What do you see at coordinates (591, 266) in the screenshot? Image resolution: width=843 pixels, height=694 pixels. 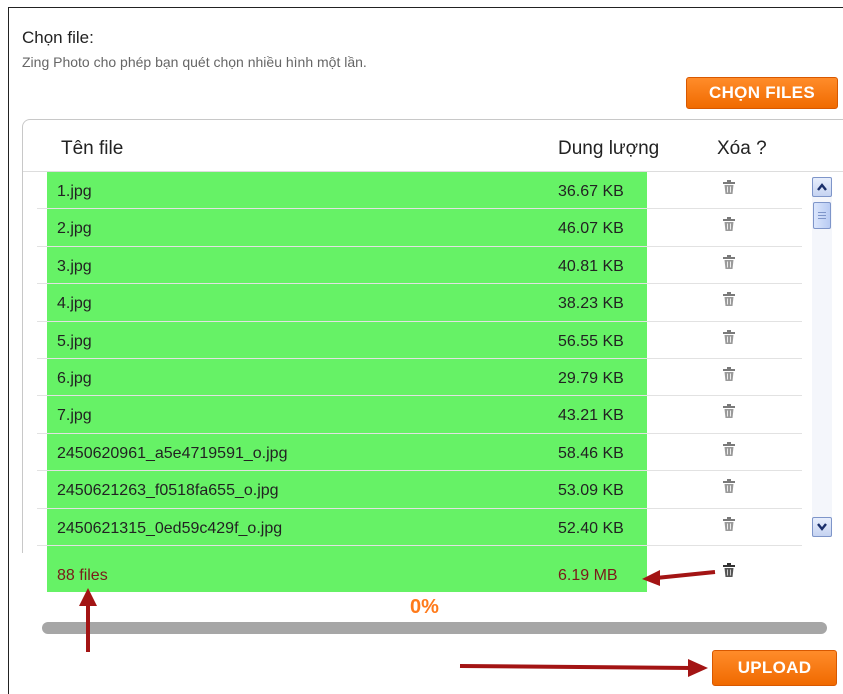 I see `file-size: 40.81 KB` at bounding box center [591, 266].